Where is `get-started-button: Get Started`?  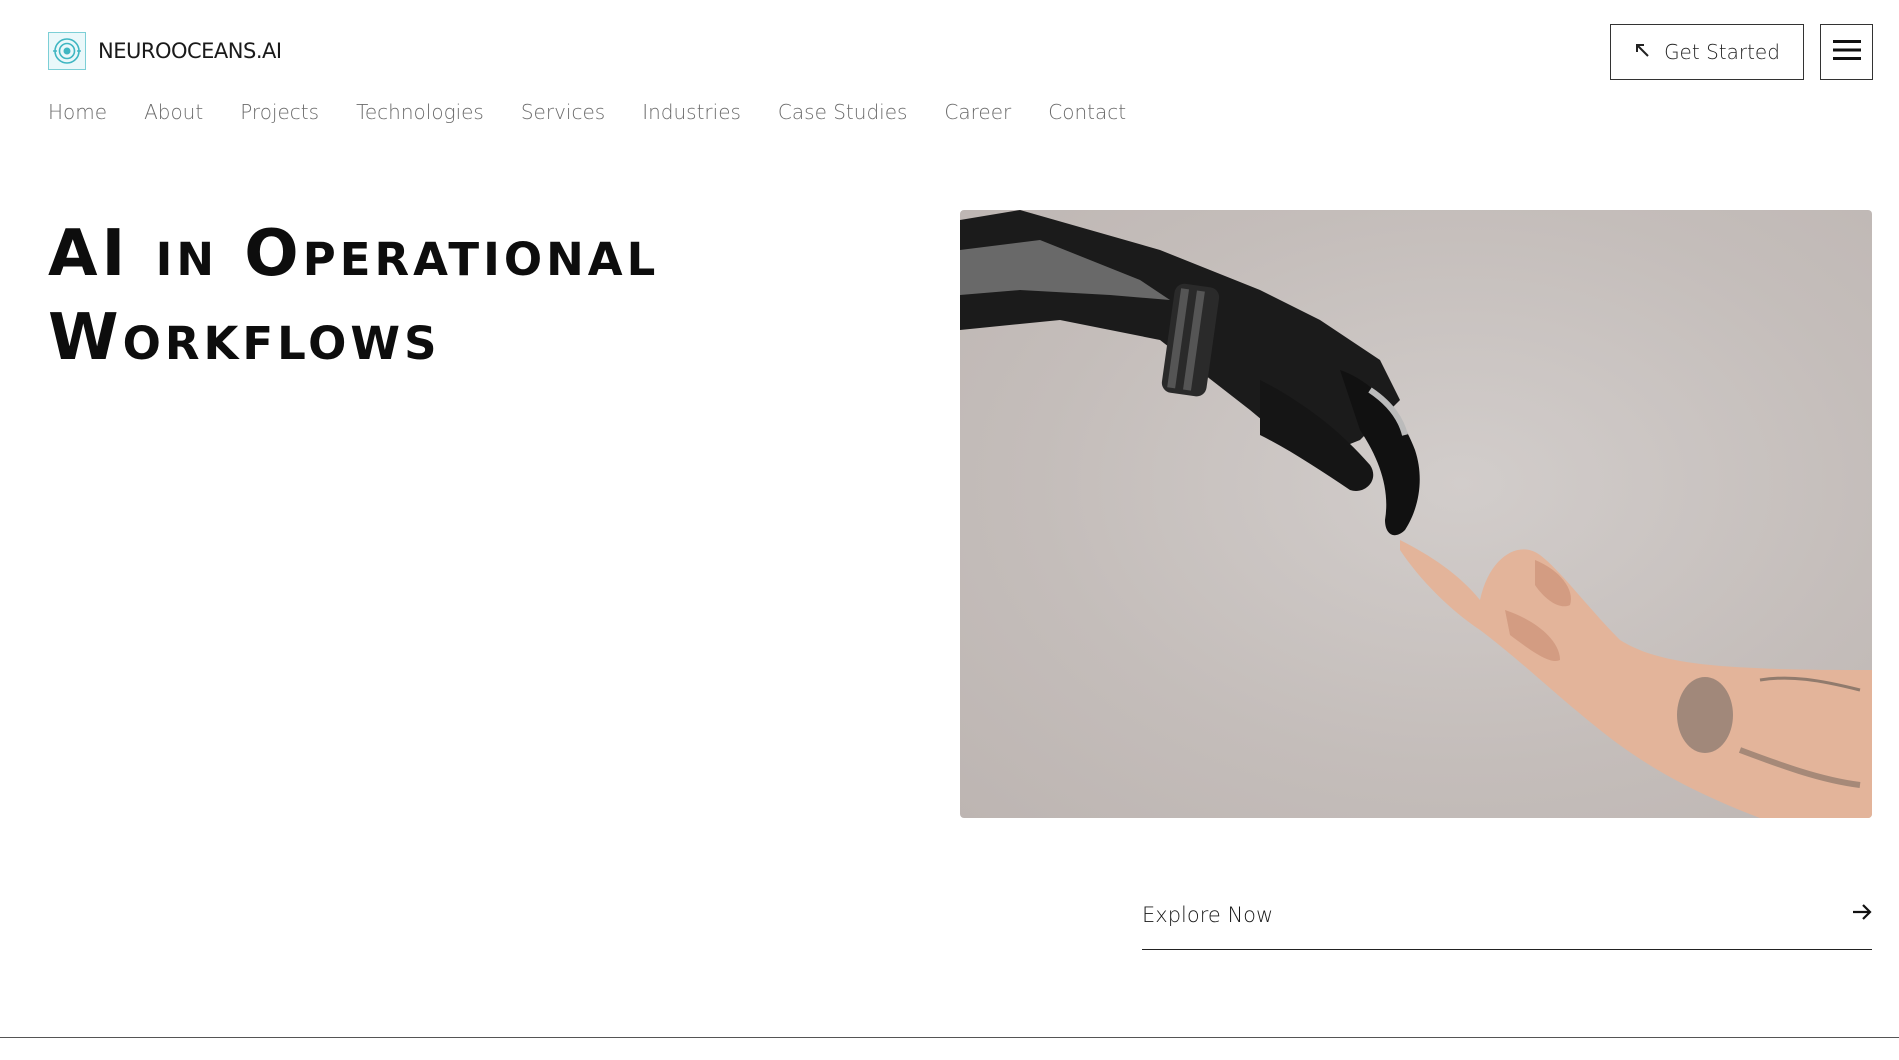 get-started-button: Get Started is located at coordinates (1707, 52).